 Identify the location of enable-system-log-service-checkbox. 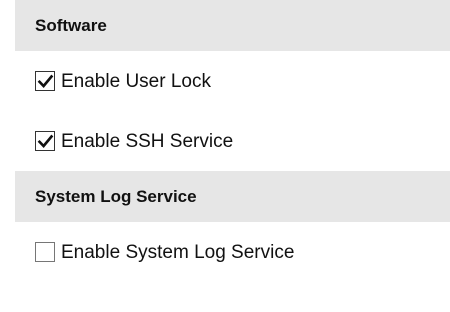
(45, 252).